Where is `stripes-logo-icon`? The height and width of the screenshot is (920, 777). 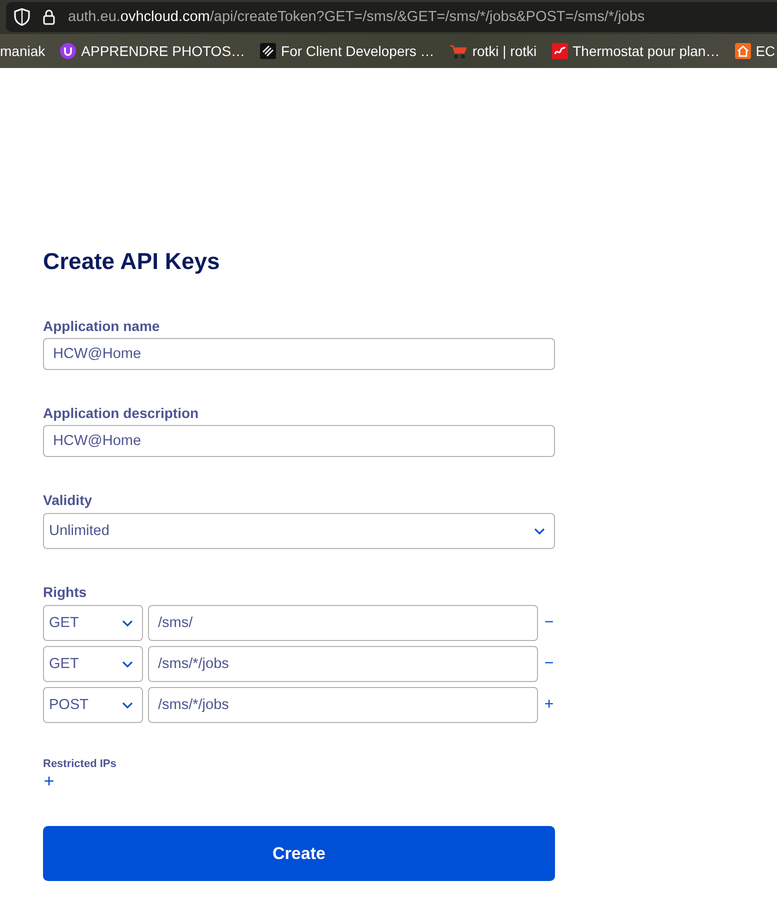
stripes-logo-icon is located at coordinates (268, 51).